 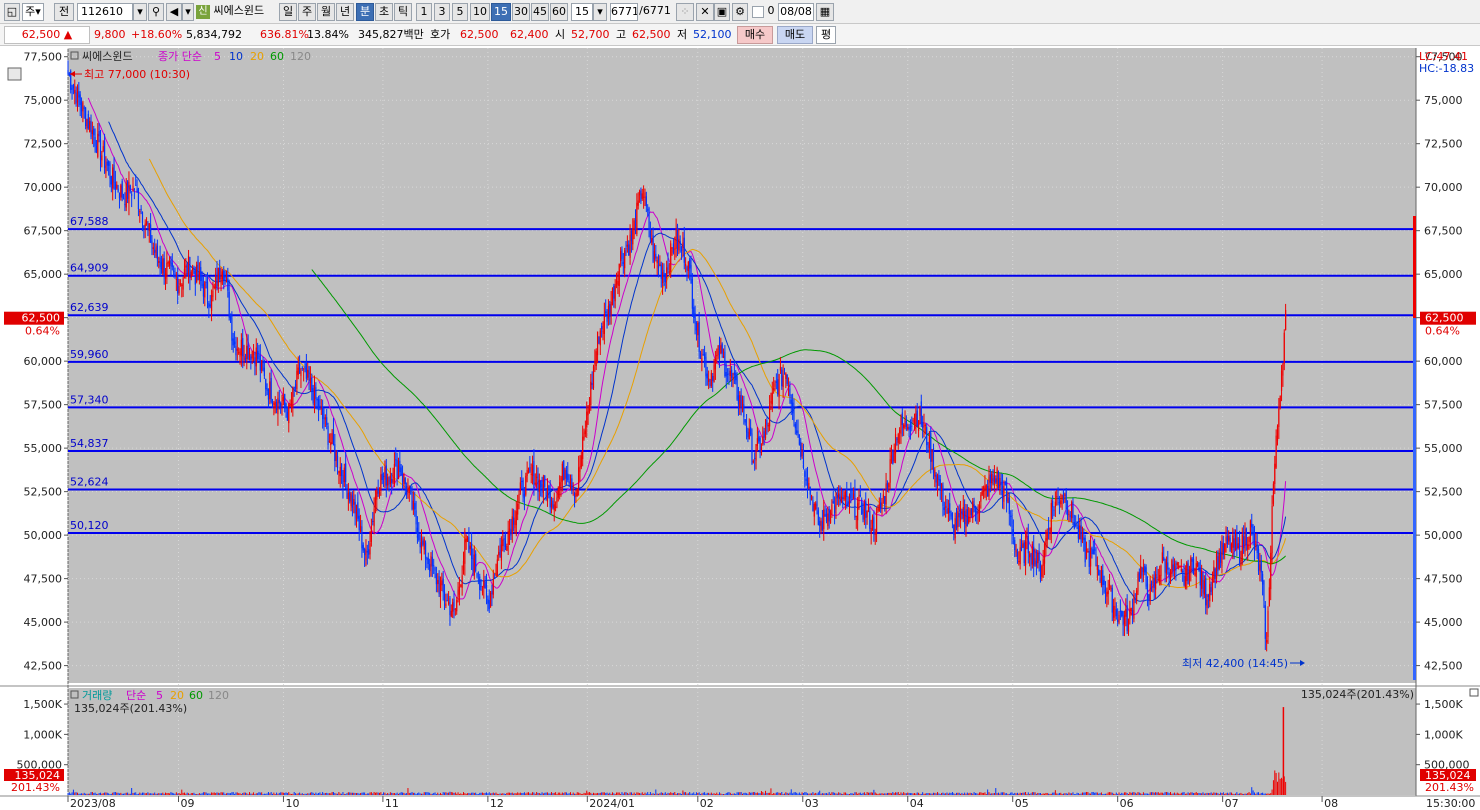 What do you see at coordinates (33, 12) in the screenshot?
I see `market-select: 주▾` at bounding box center [33, 12].